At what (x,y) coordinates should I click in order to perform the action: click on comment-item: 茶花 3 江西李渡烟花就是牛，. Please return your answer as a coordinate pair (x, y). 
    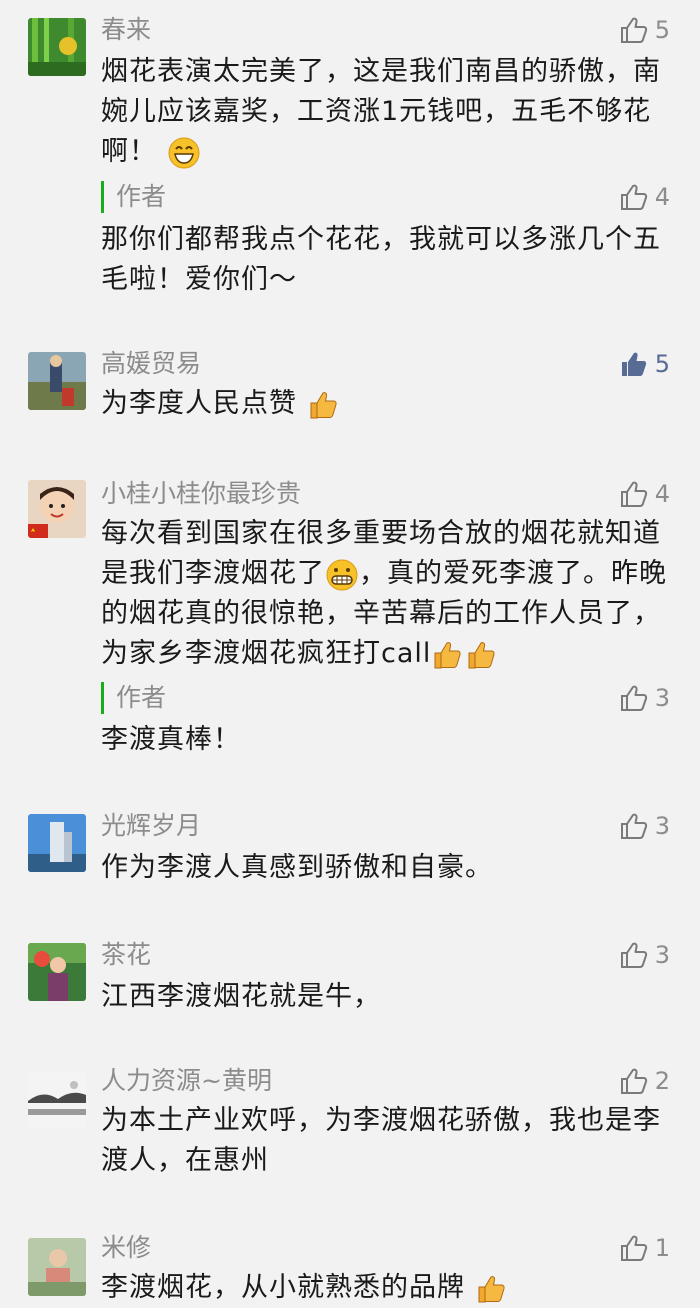
    Looking at the image, I should click on (350, 987).